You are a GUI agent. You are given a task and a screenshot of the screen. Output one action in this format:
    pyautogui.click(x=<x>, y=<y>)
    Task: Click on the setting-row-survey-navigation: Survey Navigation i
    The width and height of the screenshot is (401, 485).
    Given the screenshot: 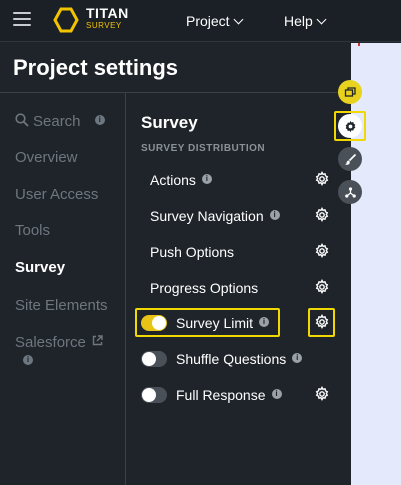 What is the action you would take?
    pyautogui.click(x=241, y=216)
    